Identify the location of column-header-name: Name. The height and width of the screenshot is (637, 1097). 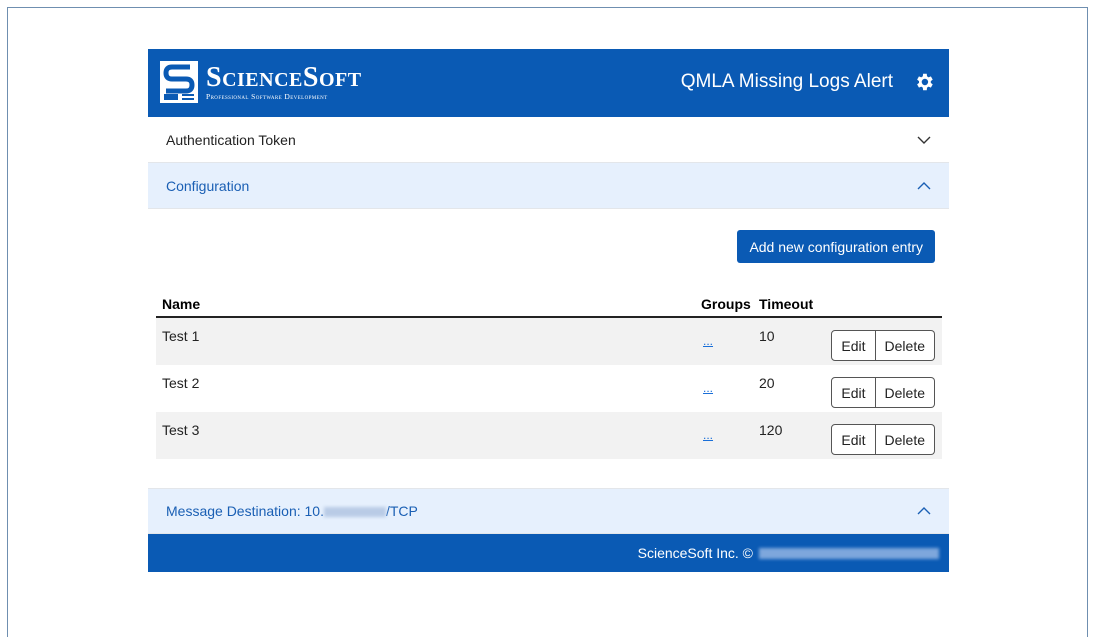
(181, 304).